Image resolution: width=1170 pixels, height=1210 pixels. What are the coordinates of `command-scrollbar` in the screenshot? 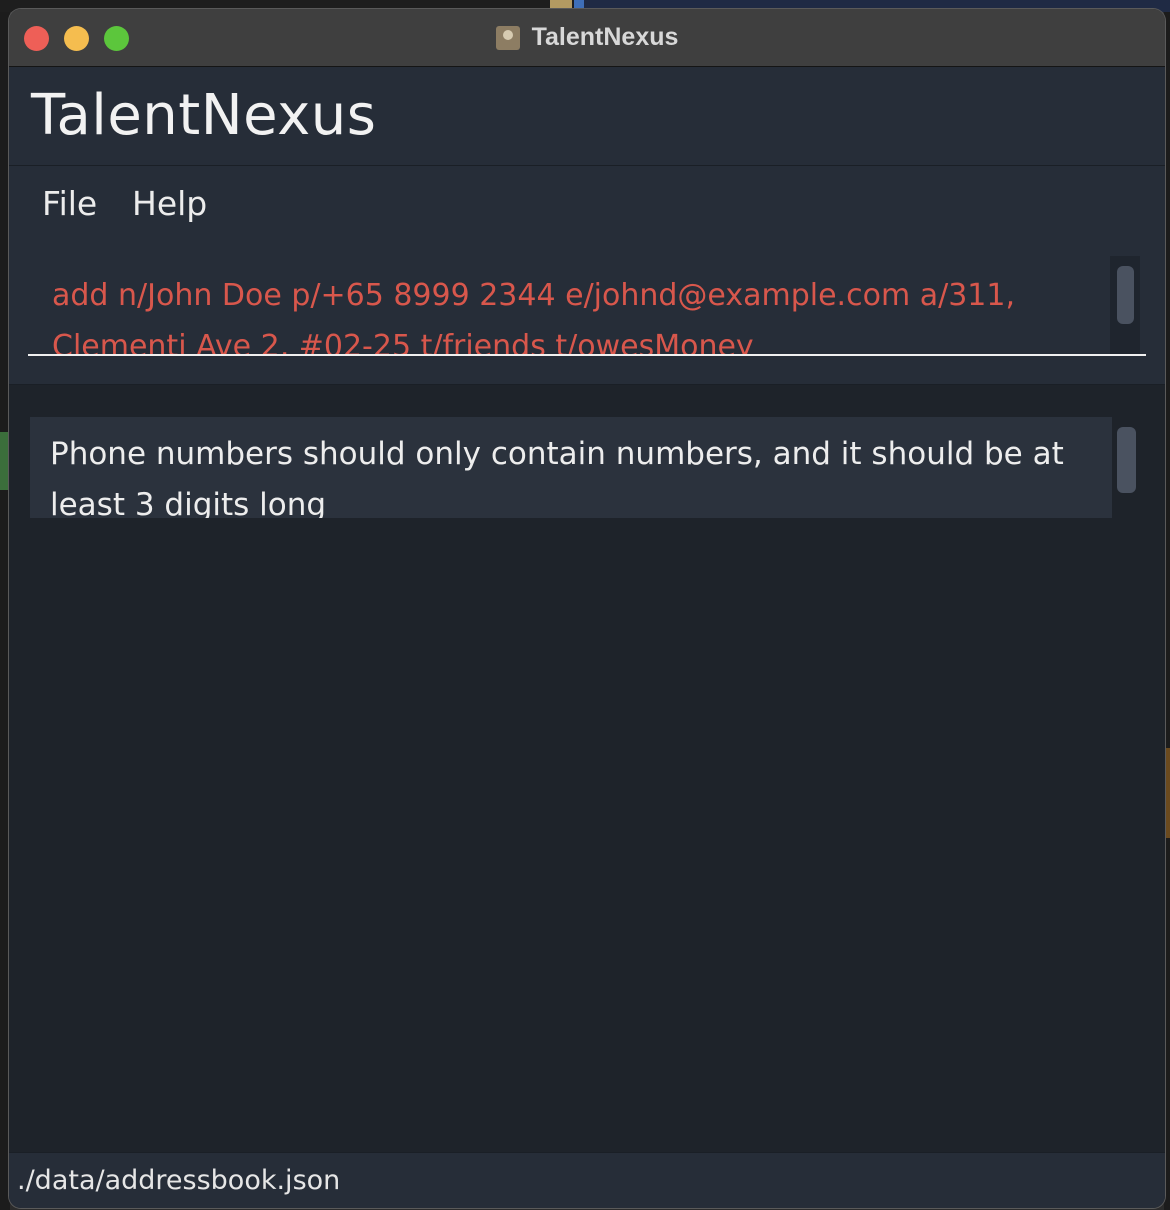 It's located at (1125, 305).